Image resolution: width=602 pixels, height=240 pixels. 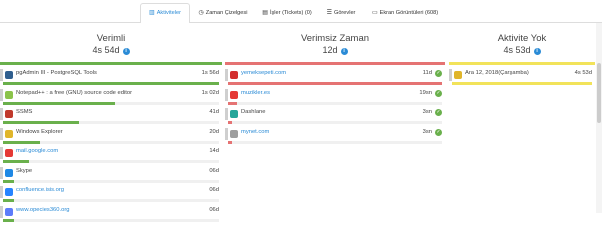 What do you see at coordinates (152, 13) in the screenshot?
I see `bar-chart-icon: ▥` at bounding box center [152, 13].